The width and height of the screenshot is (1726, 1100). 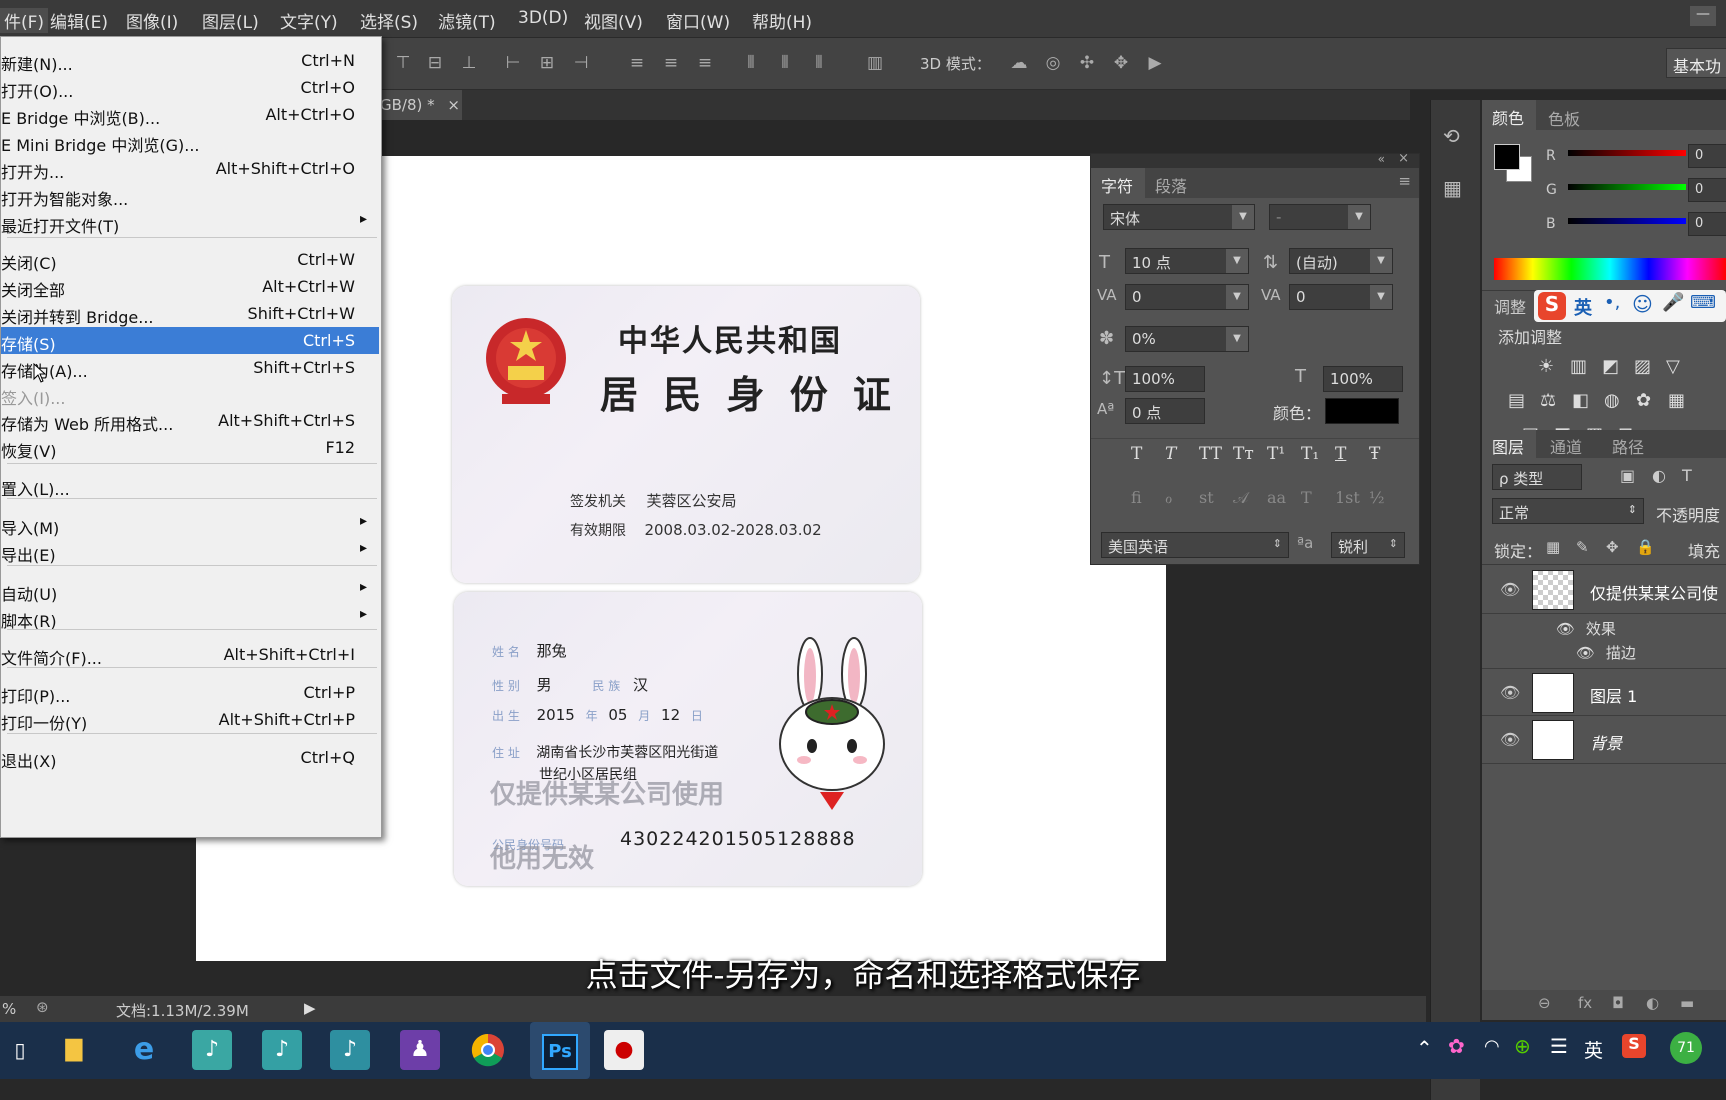 What do you see at coordinates (1673, 302) in the screenshot?
I see `microphone-icon: 🎤` at bounding box center [1673, 302].